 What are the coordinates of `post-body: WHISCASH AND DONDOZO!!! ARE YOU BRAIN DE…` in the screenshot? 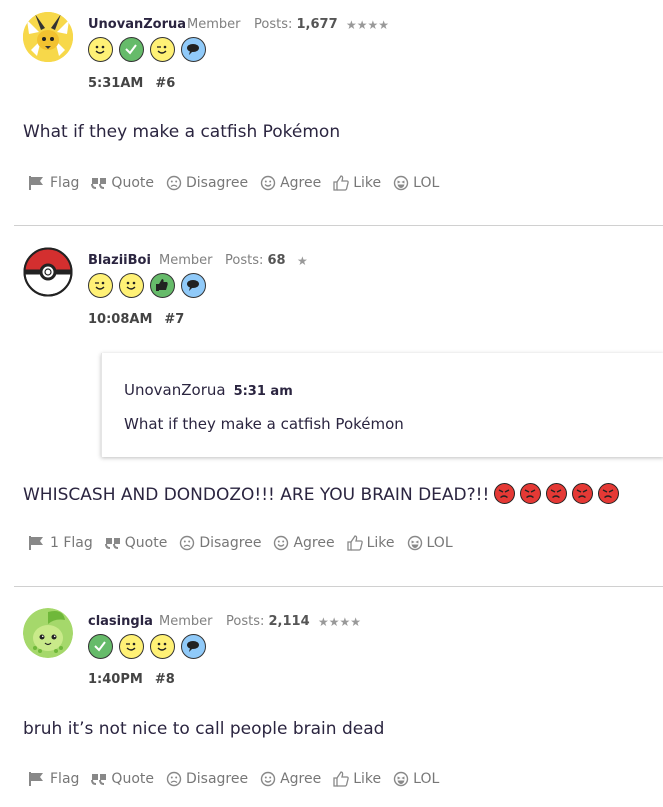 It's located at (321, 494).